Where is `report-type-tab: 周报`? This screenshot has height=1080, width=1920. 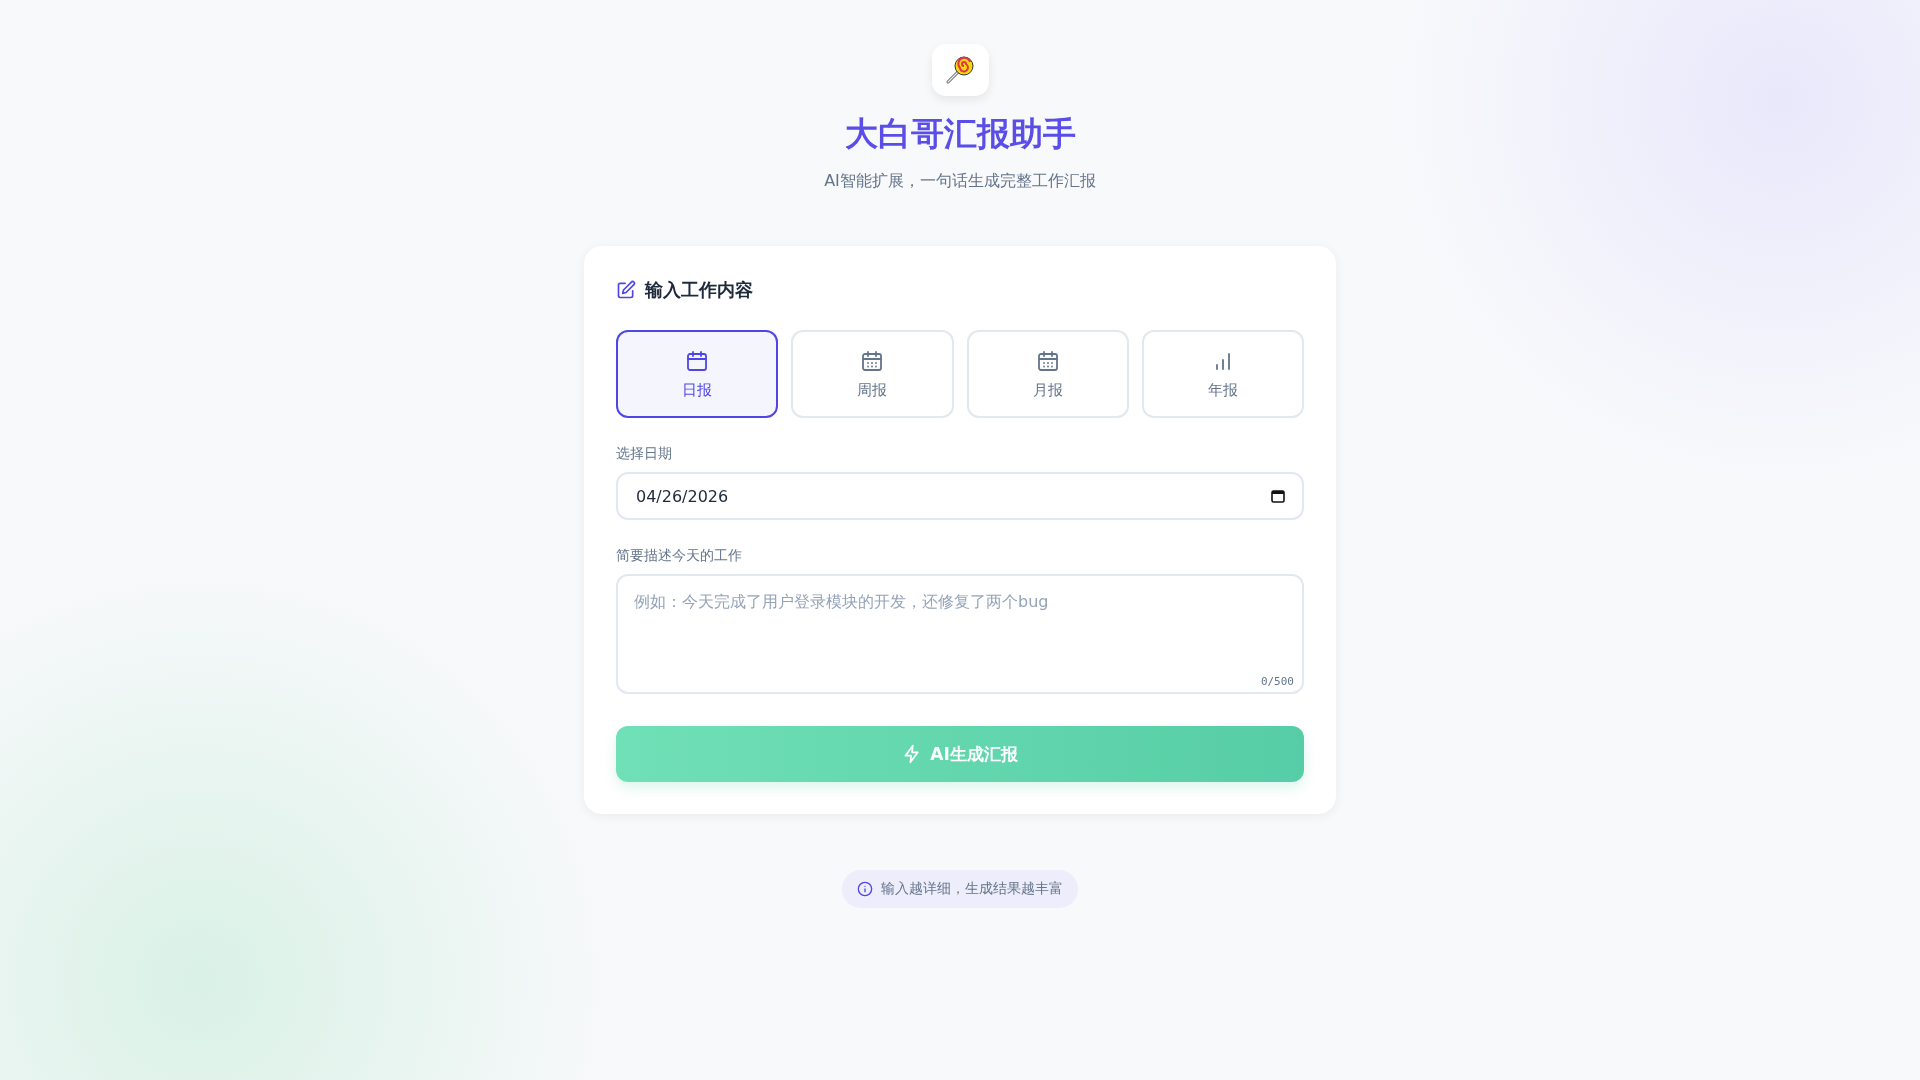 report-type-tab: 周报 is located at coordinates (872, 374).